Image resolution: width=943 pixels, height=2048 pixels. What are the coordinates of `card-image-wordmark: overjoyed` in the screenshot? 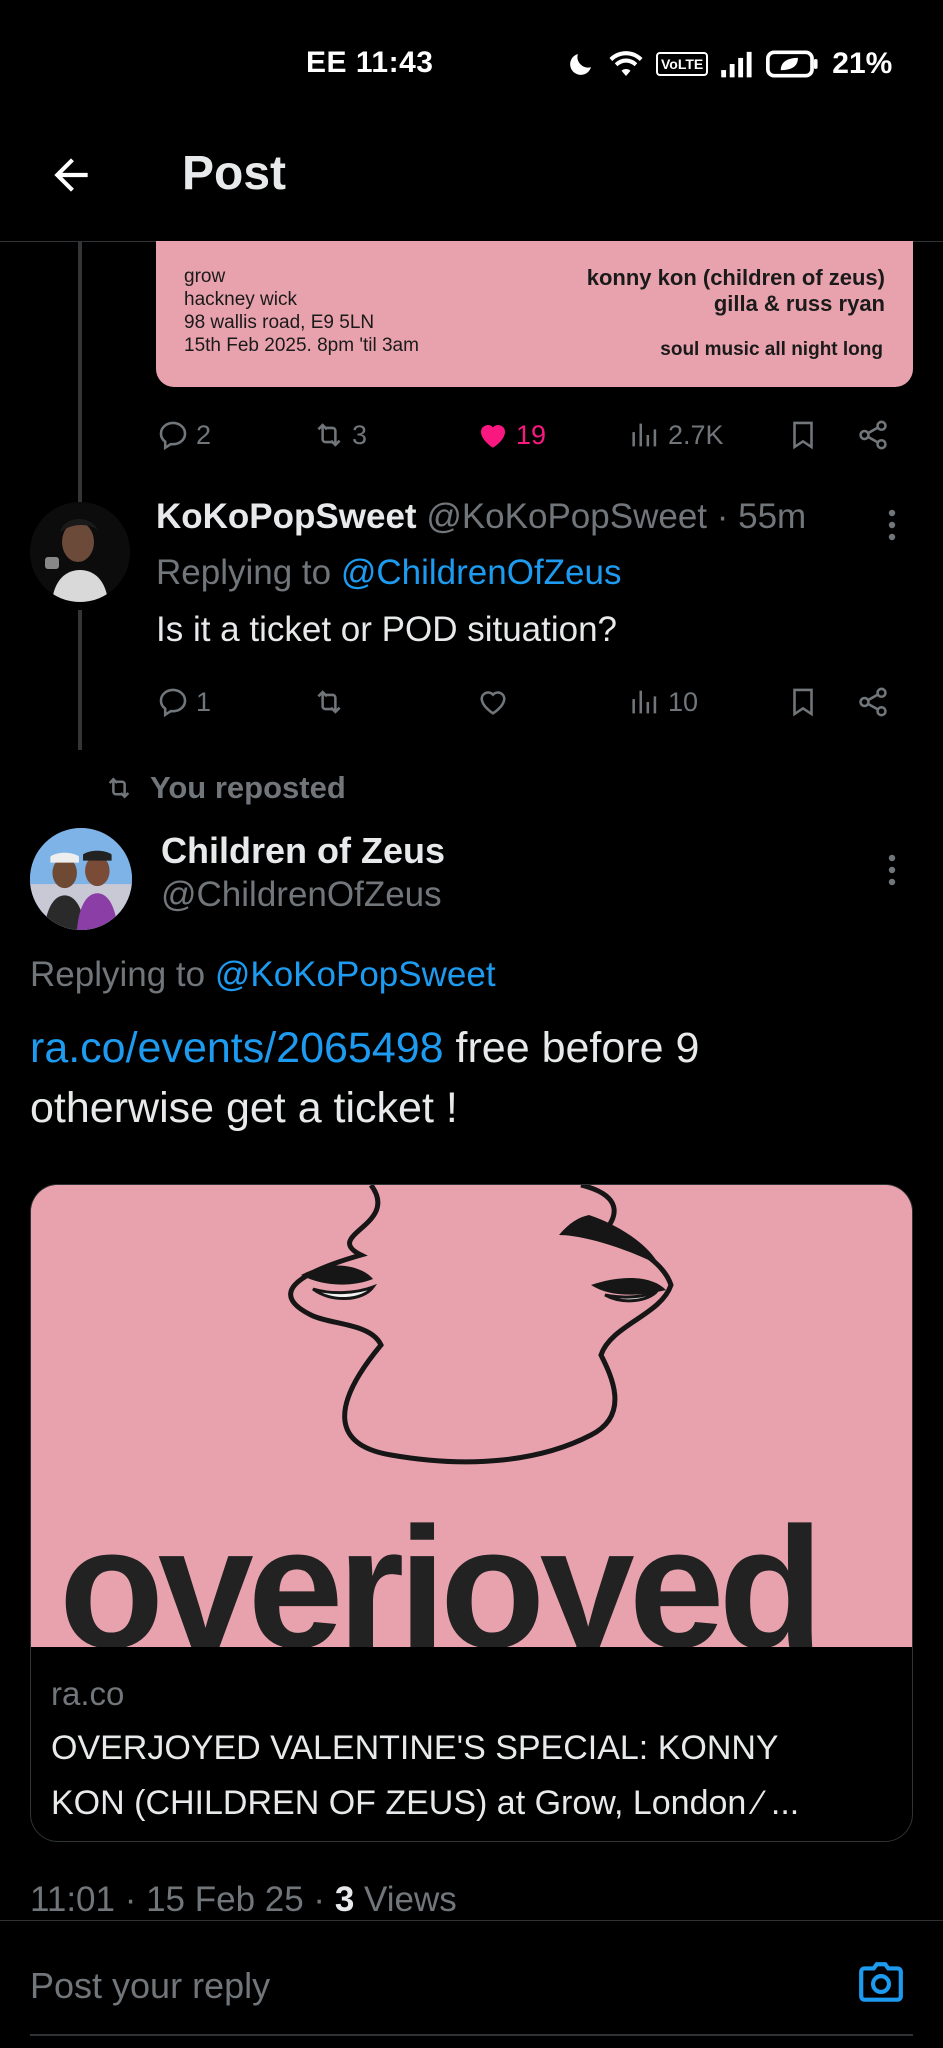 It's located at (438, 1569).